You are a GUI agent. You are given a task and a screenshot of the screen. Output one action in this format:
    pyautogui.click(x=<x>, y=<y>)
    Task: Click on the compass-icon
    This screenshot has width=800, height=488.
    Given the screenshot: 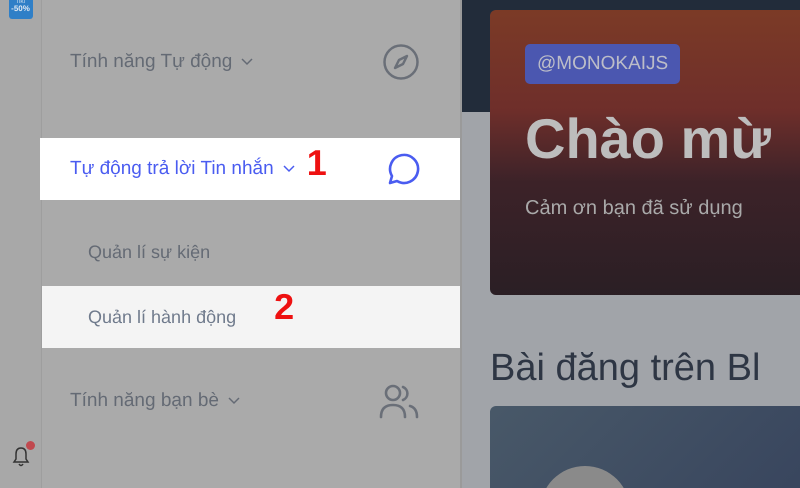 What is the action you would take?
    pyautogui.click(x=401, y=62)
    